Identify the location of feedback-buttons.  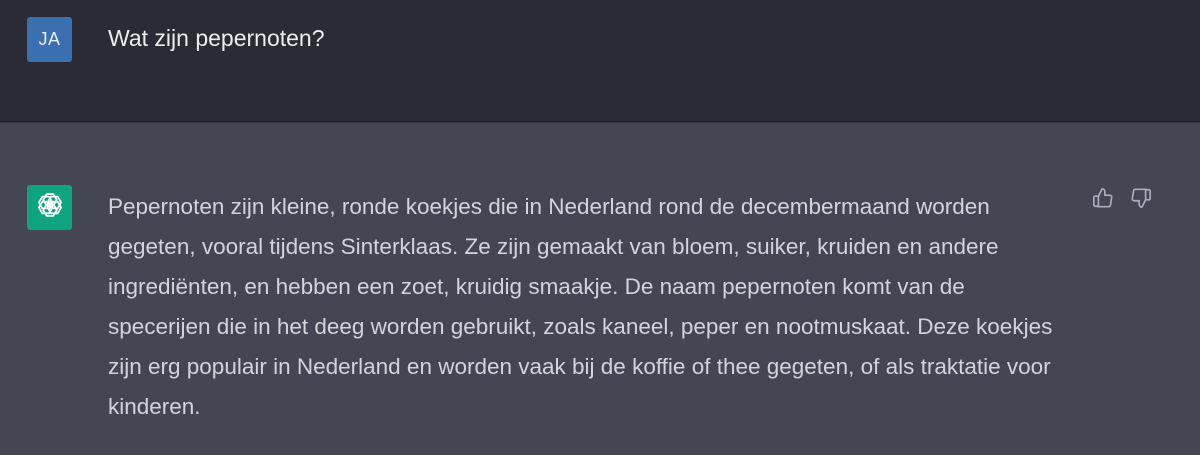
(1122, 200).